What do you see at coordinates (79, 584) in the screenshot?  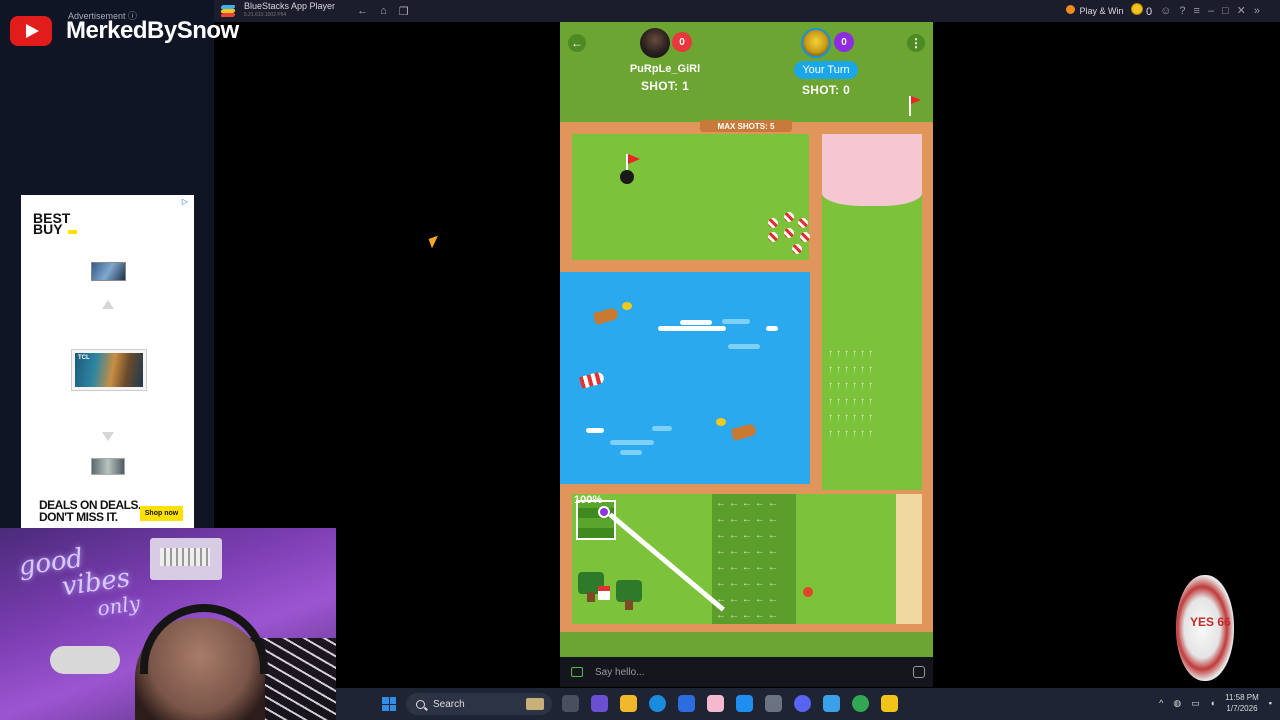 I see `neon-sign: good vibes only` at bounding box center [79, 584].